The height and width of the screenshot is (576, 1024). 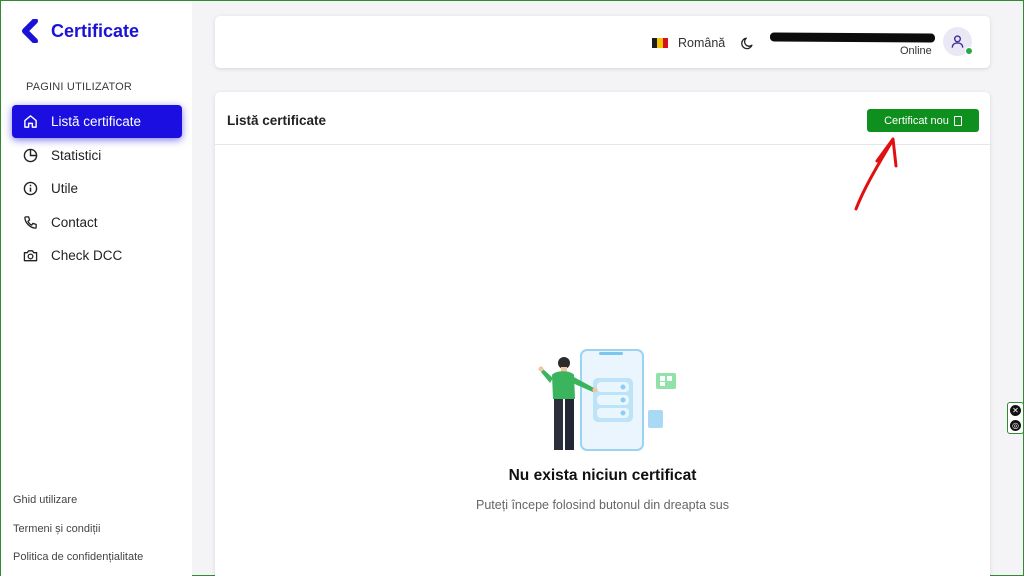 What do you see at coordinates (30, 31) in the screenshot?
I see `logo-icon` at bounding box center [30, 31].